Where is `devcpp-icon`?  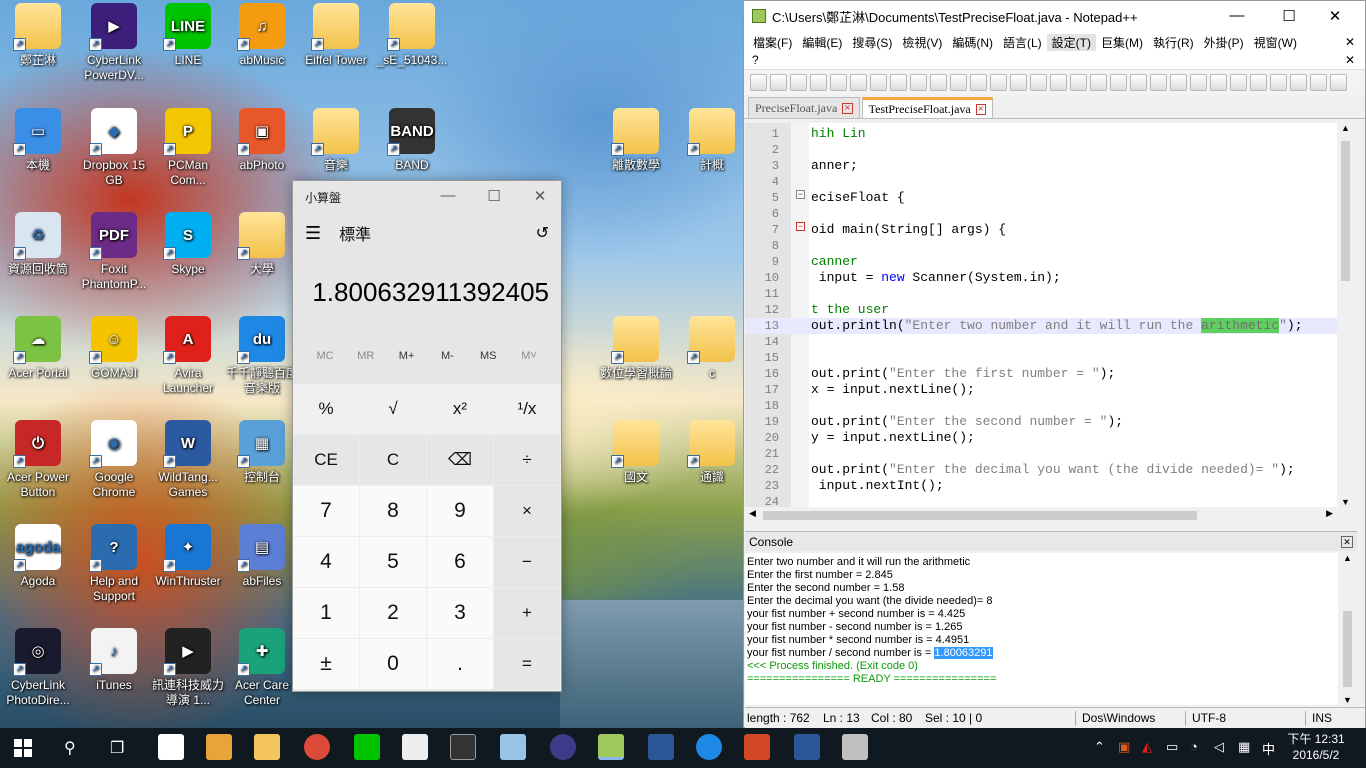
devcpp-icon is located at coordinates (661, 747).